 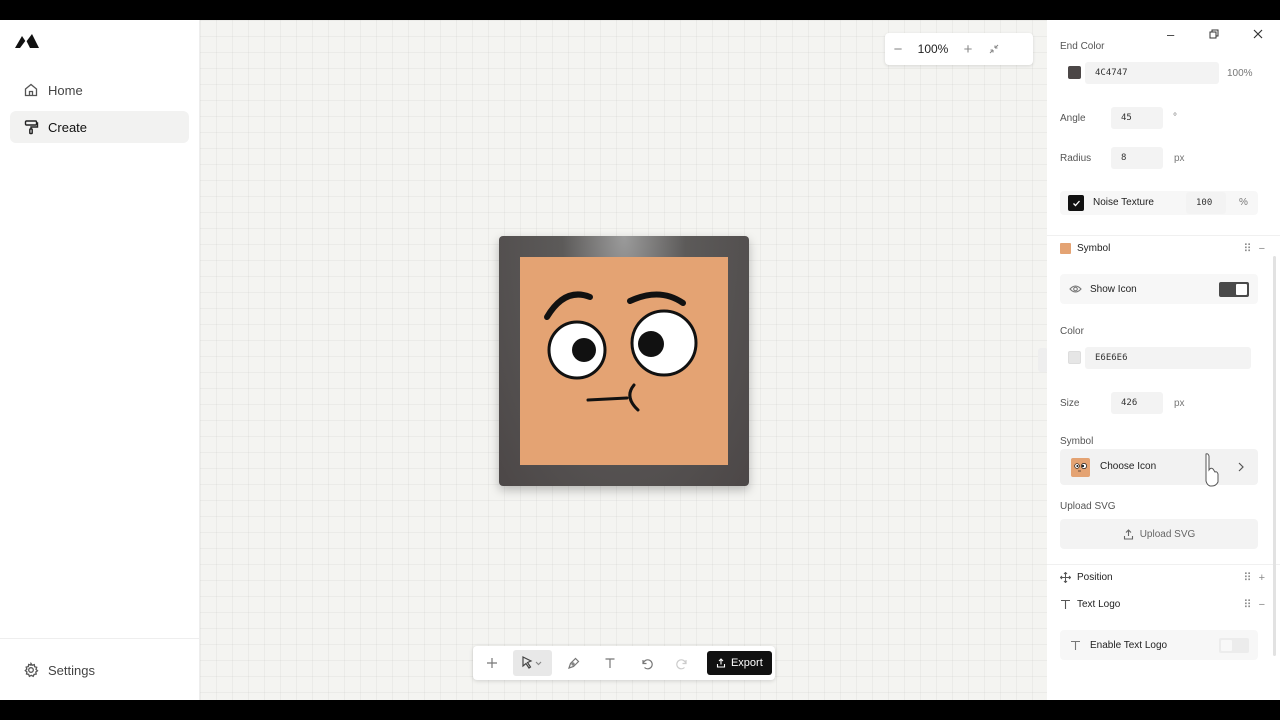 What do you see at coordinates (1076, 158) in the screenshot?
I see `radius-label: Radius` at bounding box center [1076, 158].